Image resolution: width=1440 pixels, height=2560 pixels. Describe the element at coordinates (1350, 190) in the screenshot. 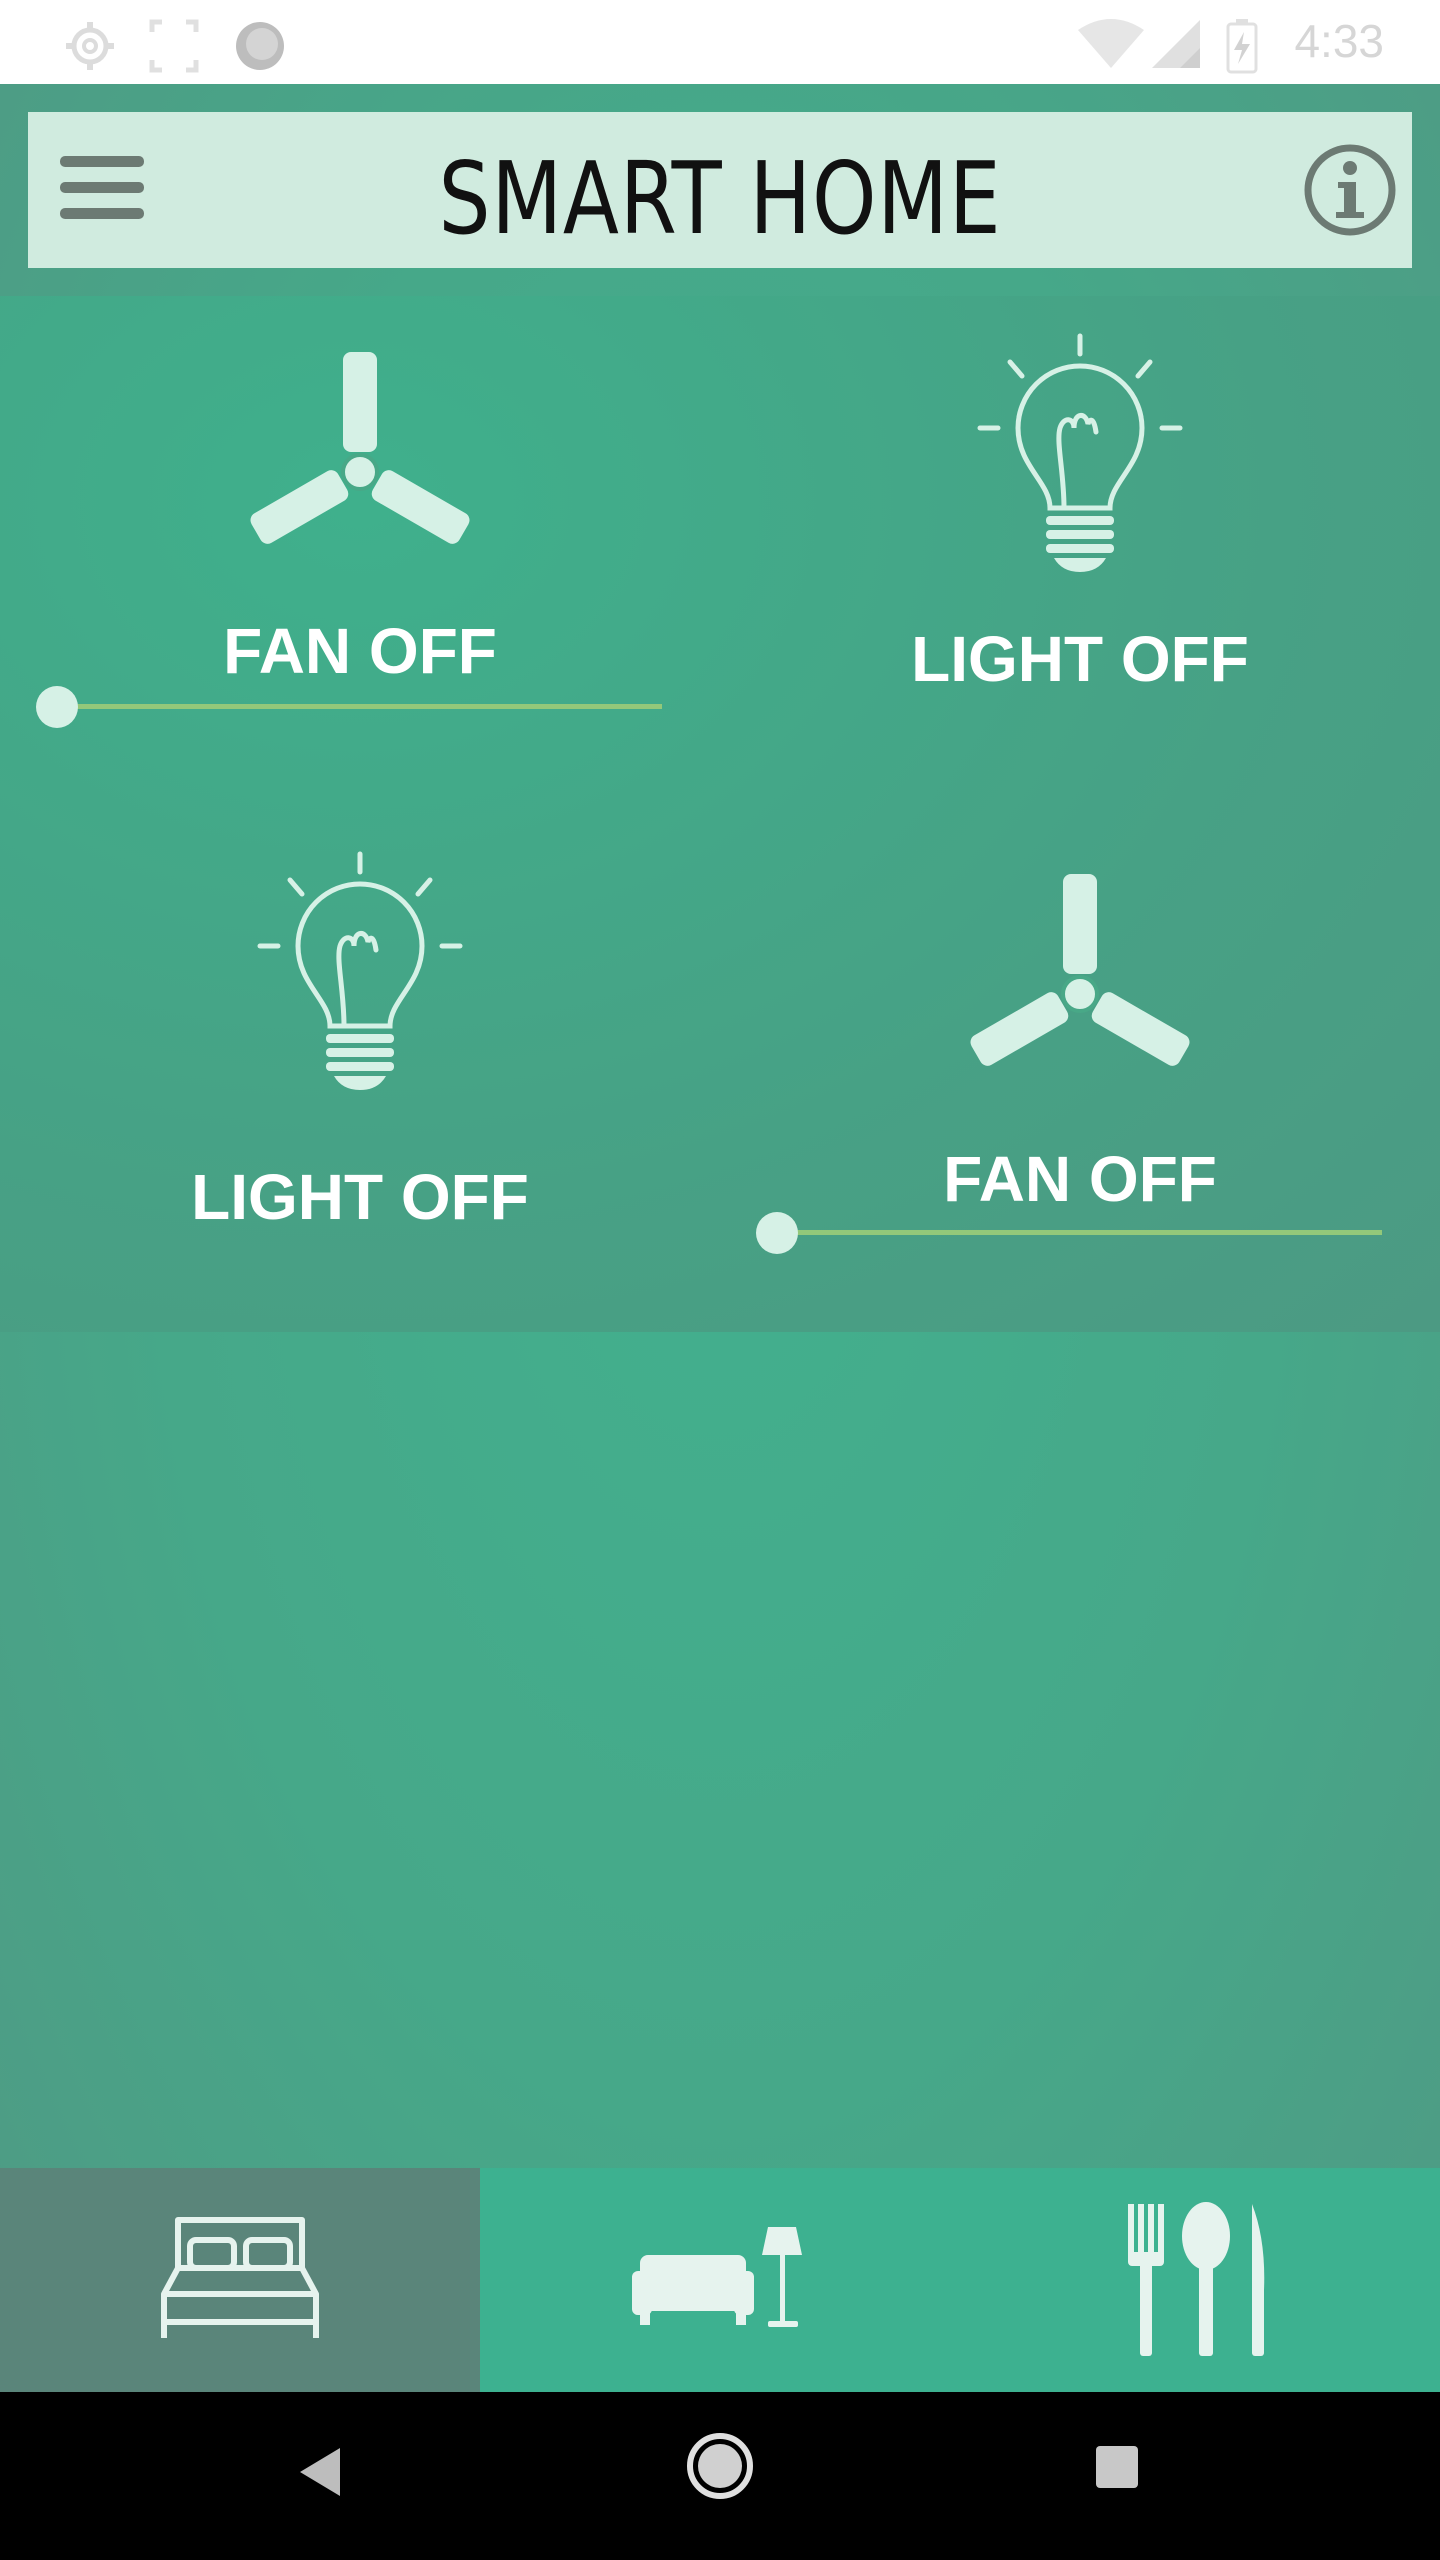

I see `info-icon` at that location.